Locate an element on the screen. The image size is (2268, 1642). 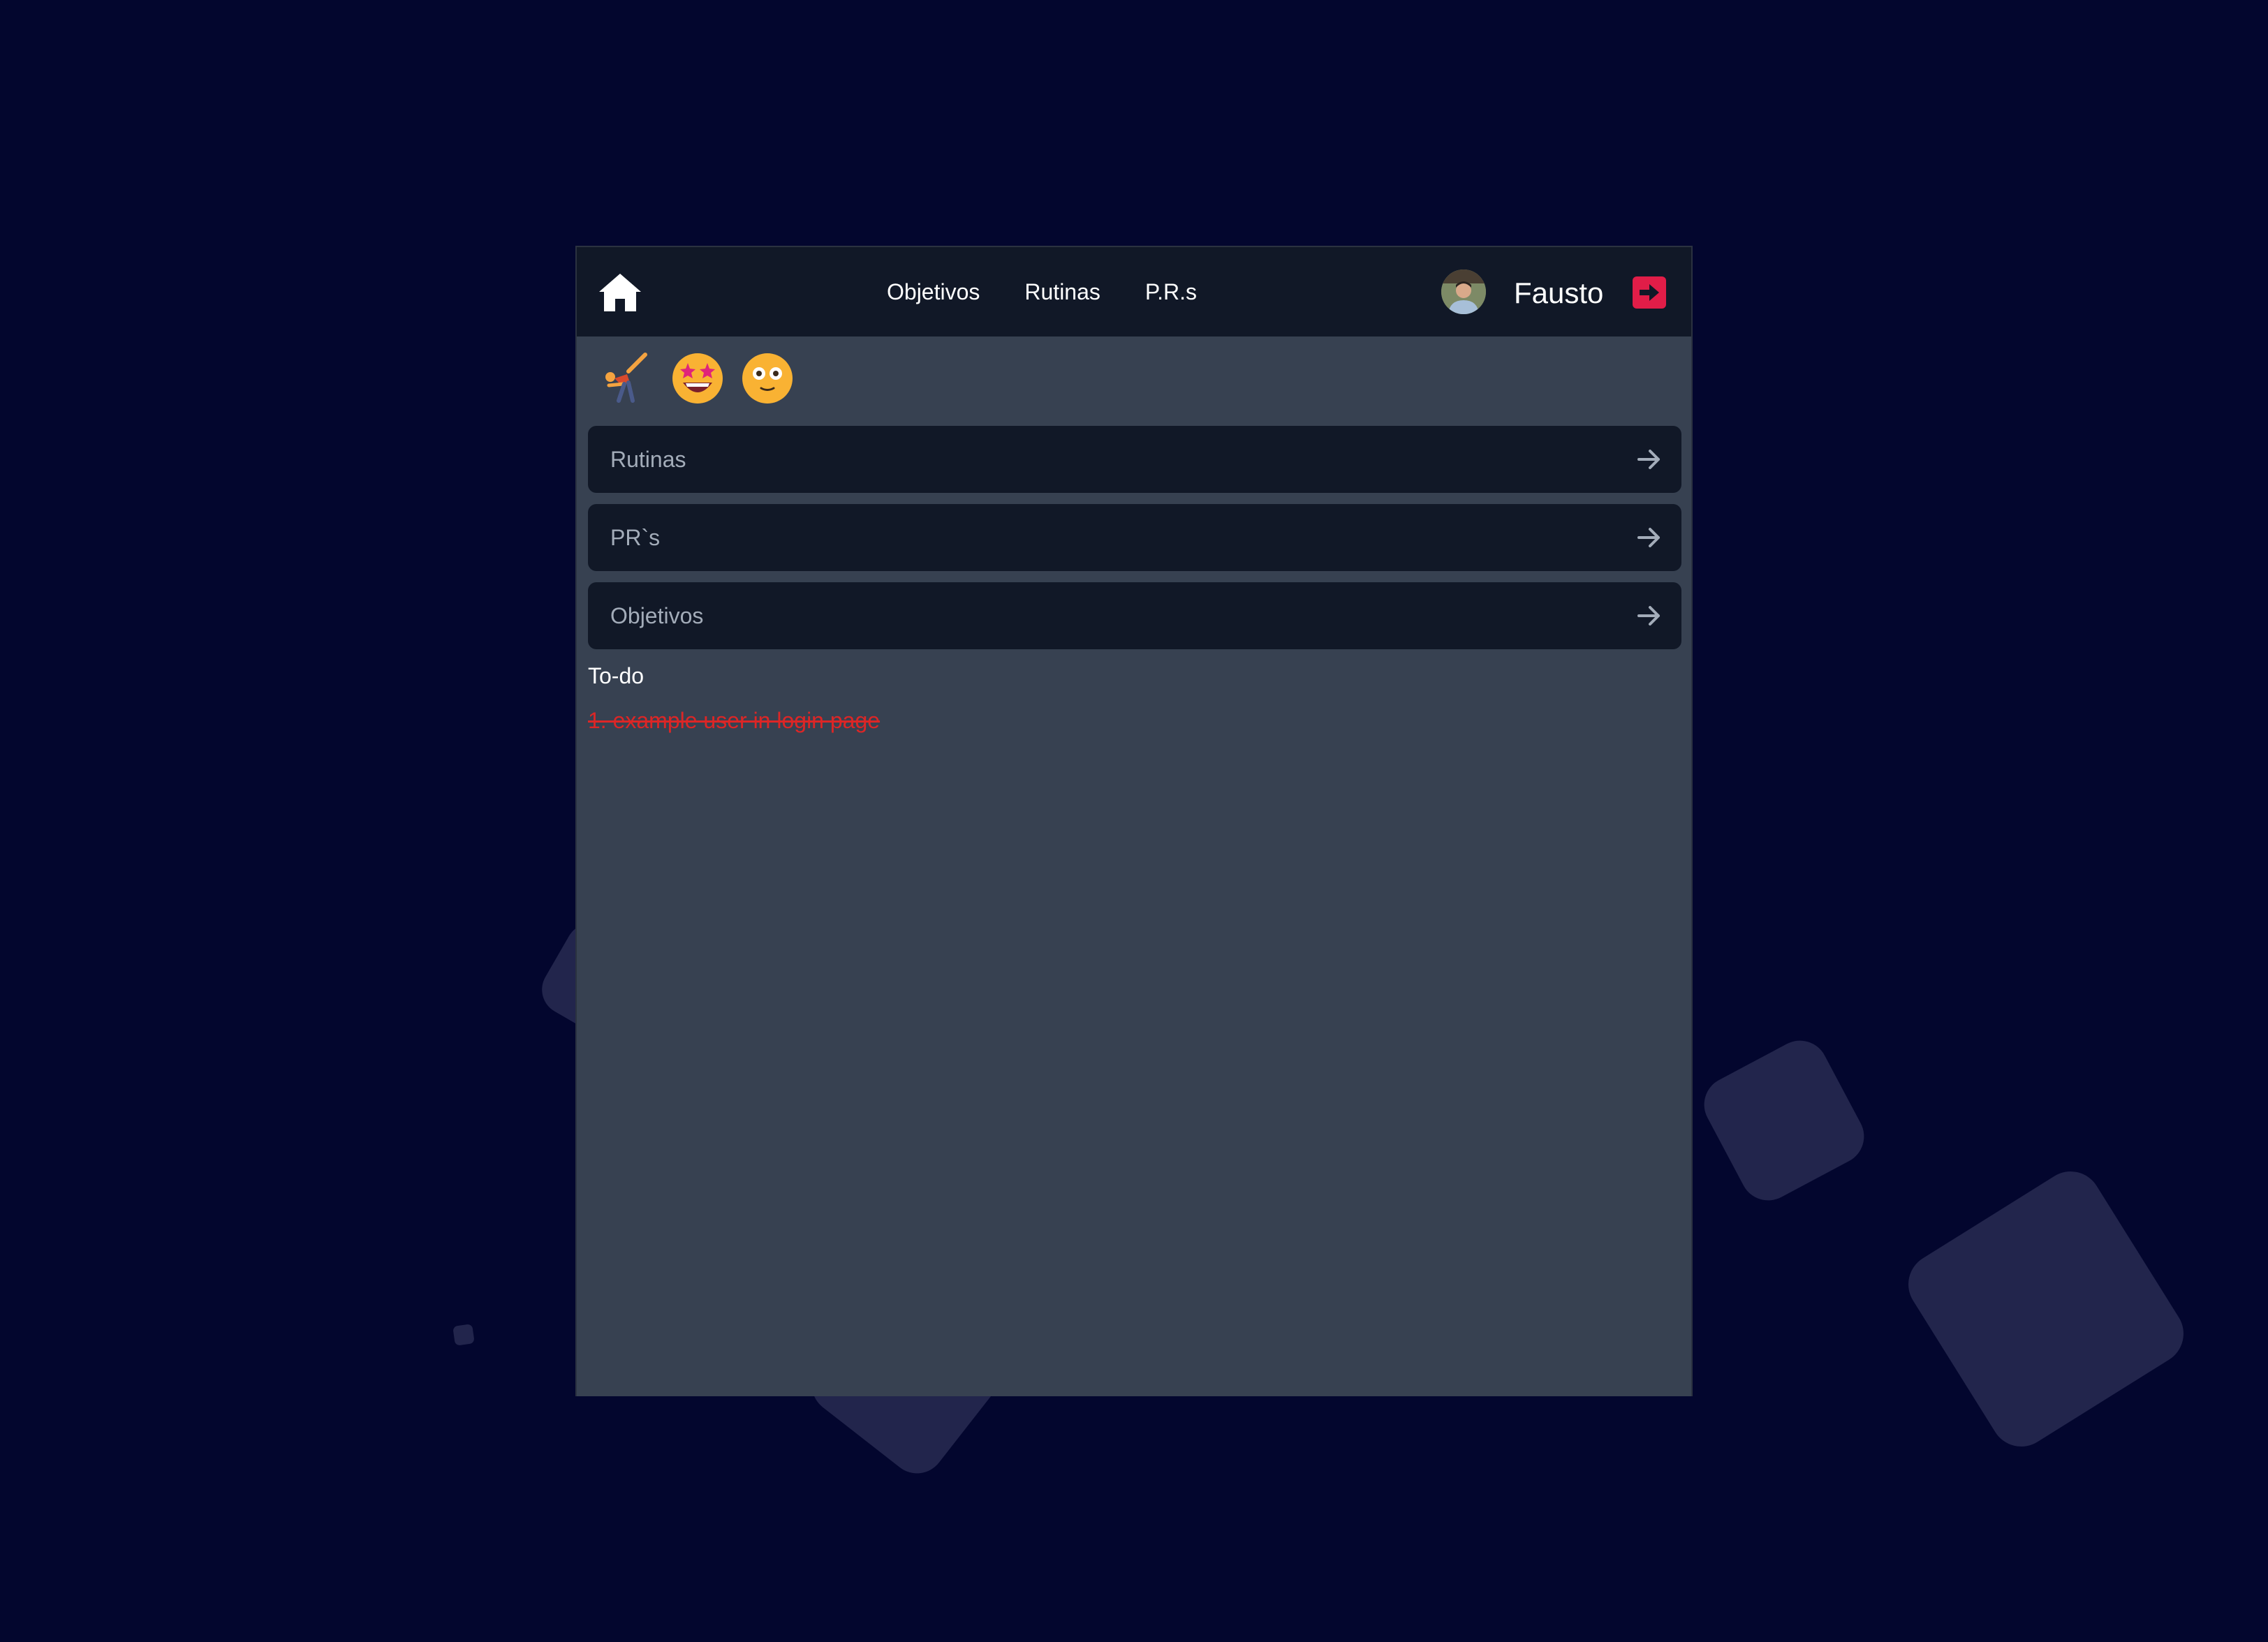
nav-links: Objetivos Rutinas P.R.s is located at coordinates (1042, 292).